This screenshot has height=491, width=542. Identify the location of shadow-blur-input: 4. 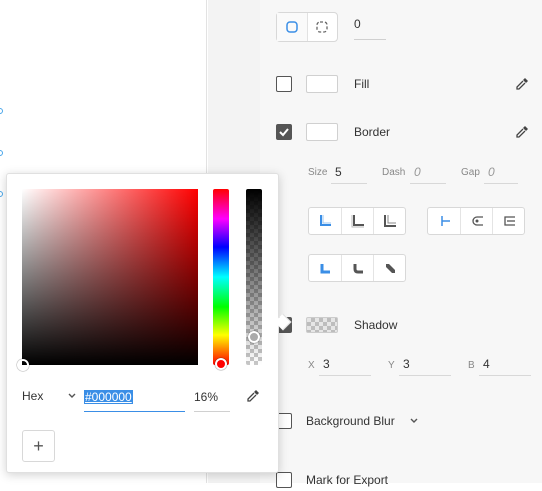
(505, 365).